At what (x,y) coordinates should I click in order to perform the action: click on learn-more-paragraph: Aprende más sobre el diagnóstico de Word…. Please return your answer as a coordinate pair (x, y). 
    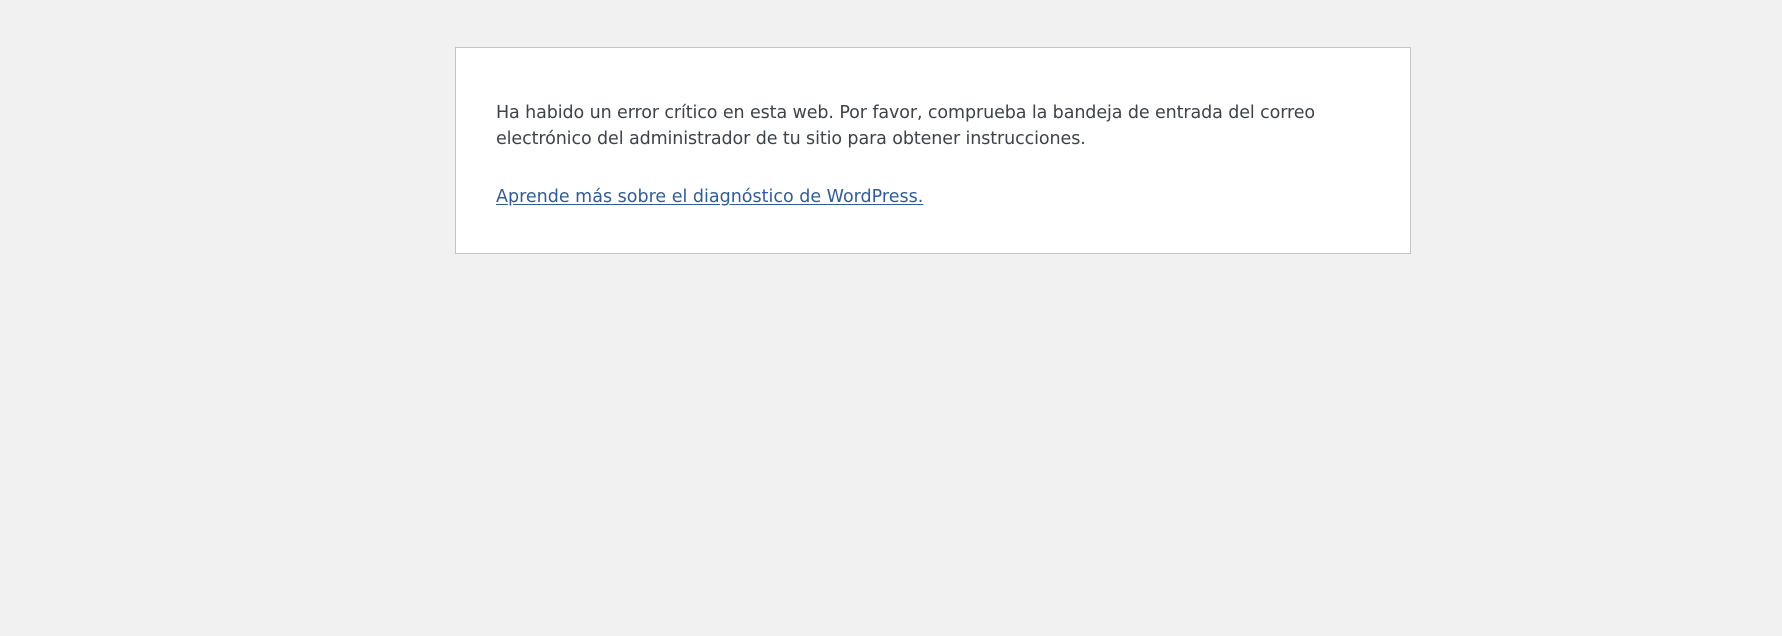
    Looking at the image, I should click on (933, 197).